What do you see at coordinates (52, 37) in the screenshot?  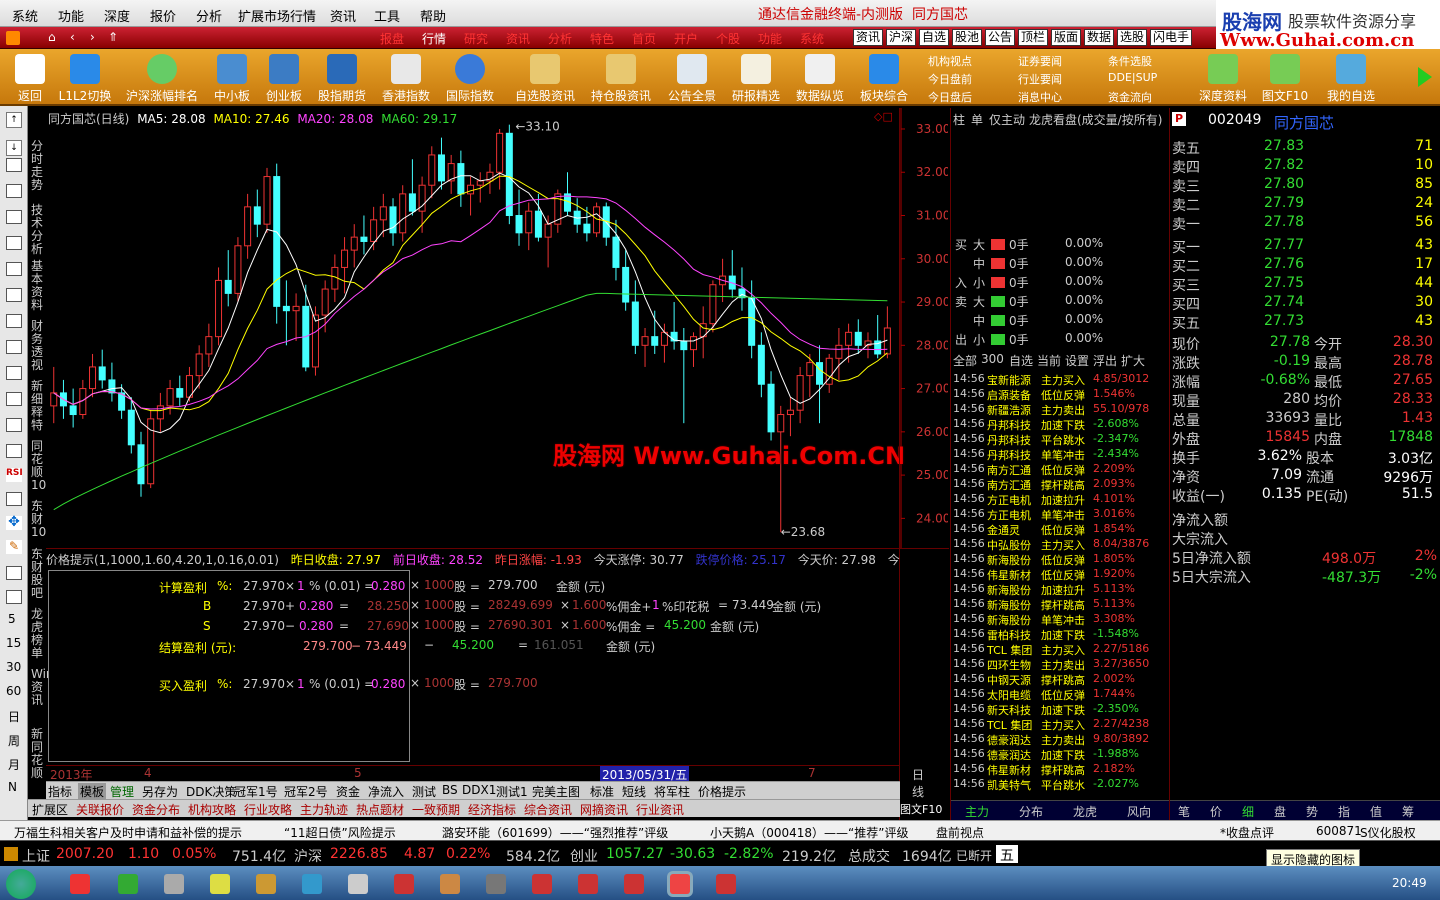 I see `home-icon: ⌂` at bounding box center [52, 37].